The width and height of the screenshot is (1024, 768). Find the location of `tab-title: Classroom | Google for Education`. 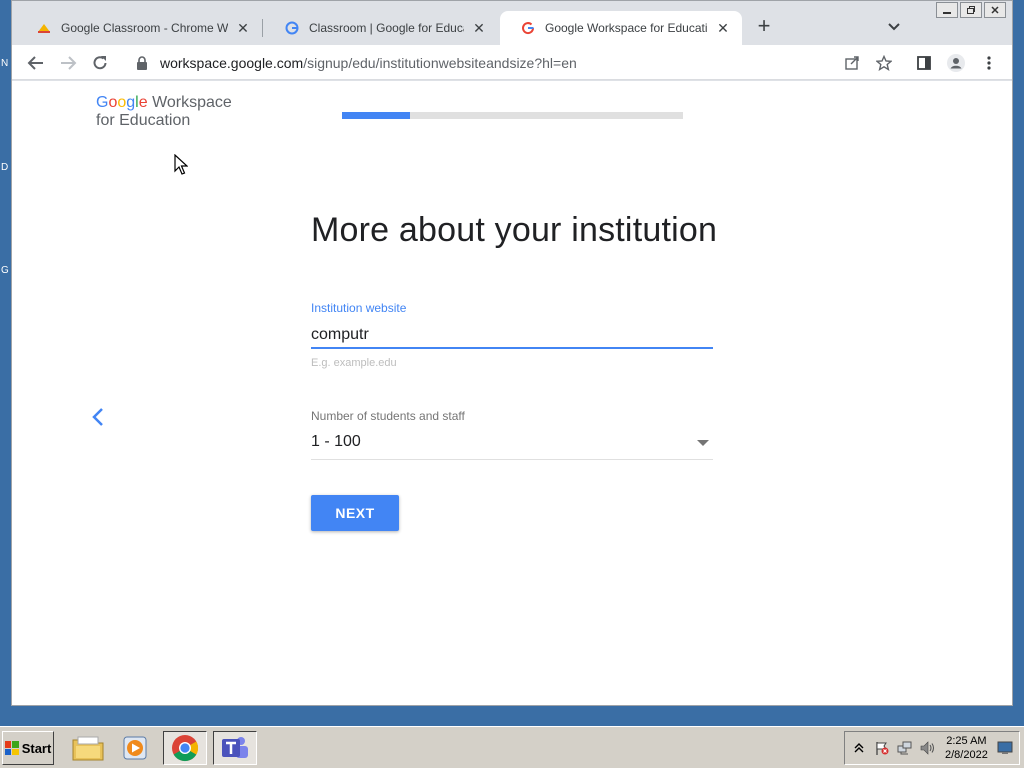

tab-title: Classroom | Google for Education is located at coordinates (386, 28).